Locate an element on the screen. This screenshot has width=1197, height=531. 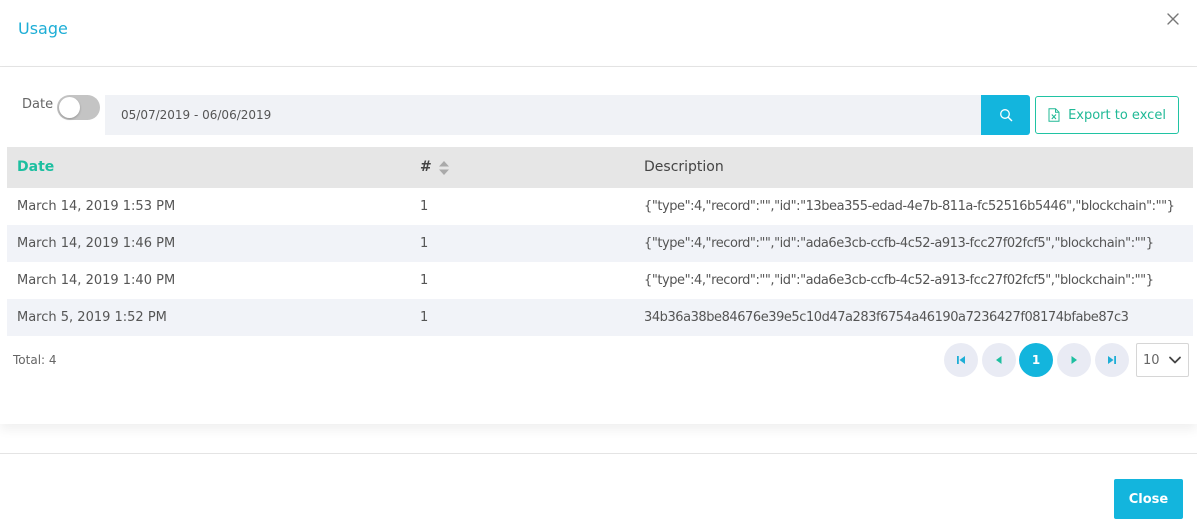
modal-header: Usage is located at coordinates (598, 33).